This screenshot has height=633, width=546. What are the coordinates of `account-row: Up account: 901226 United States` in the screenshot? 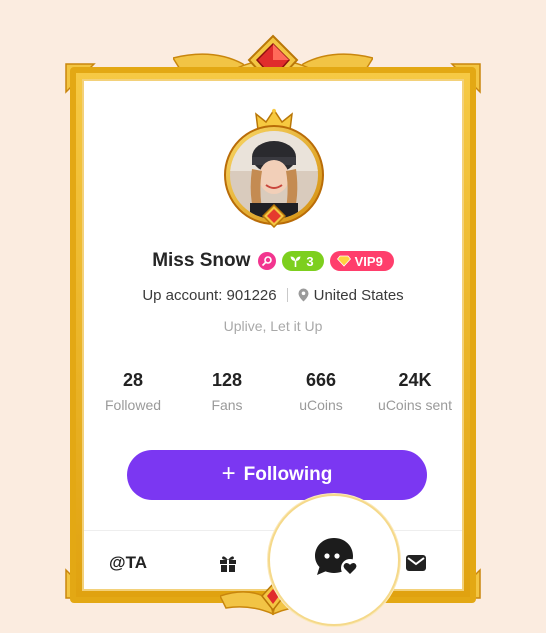 It's located at (273, 295).